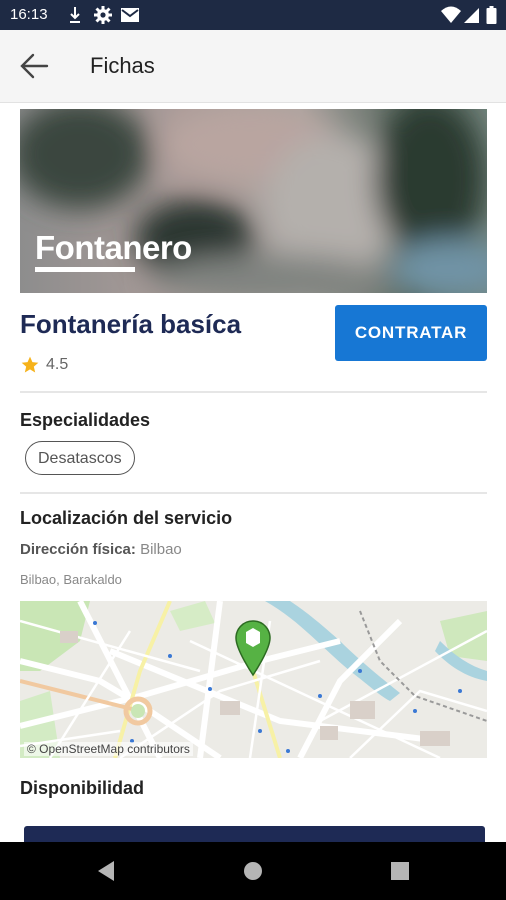 This screenshot has height=900, width=506. I want to click on availability-heading: Disponibilidad, so click(82, 788).